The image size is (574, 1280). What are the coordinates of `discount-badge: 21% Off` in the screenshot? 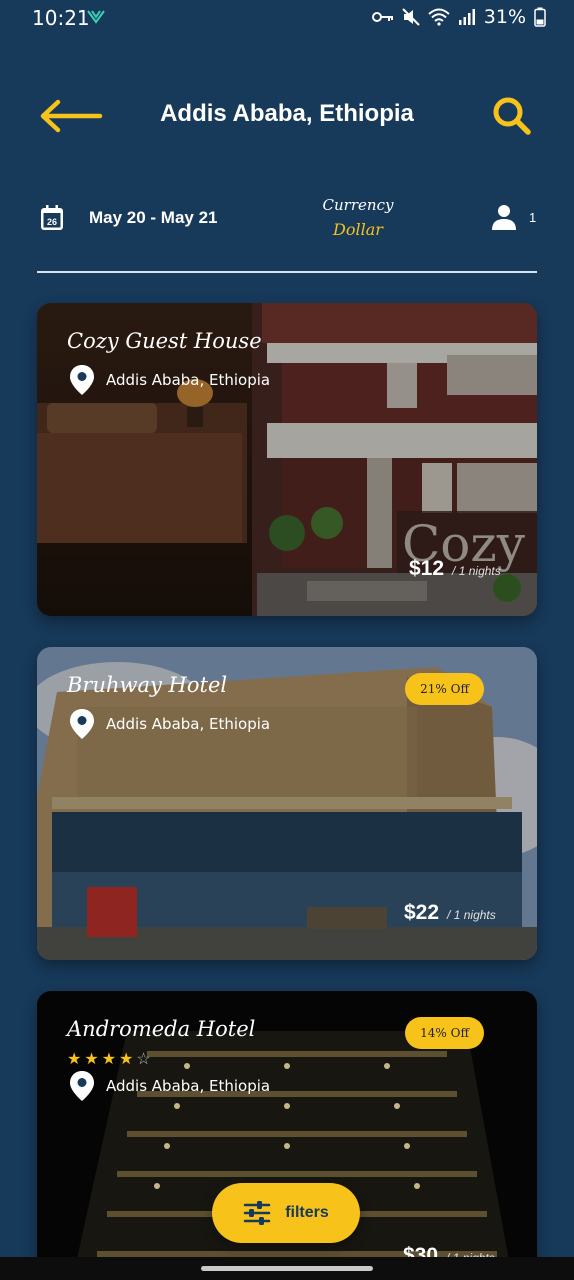 It's located at (444, 689).